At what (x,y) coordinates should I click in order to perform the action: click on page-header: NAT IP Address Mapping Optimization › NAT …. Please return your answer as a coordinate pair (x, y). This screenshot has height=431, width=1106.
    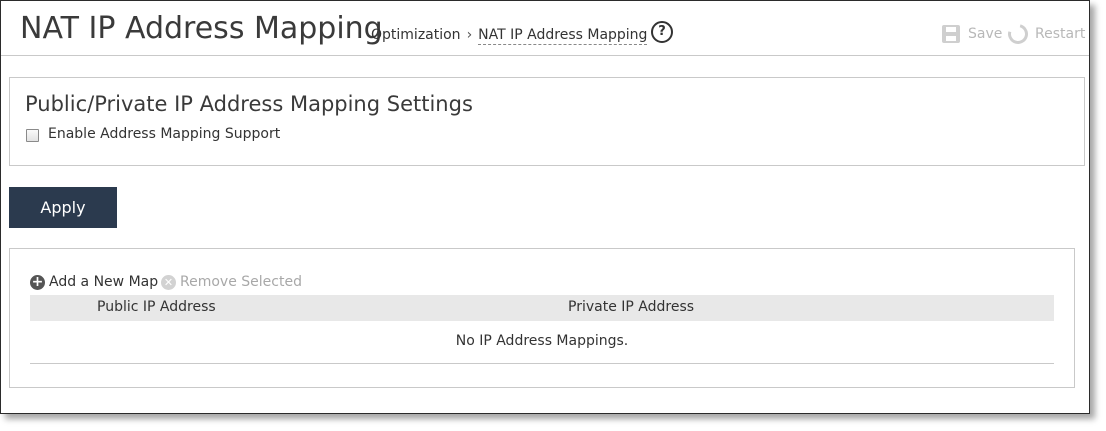
    Looking at the image, I should click on (545, 28).